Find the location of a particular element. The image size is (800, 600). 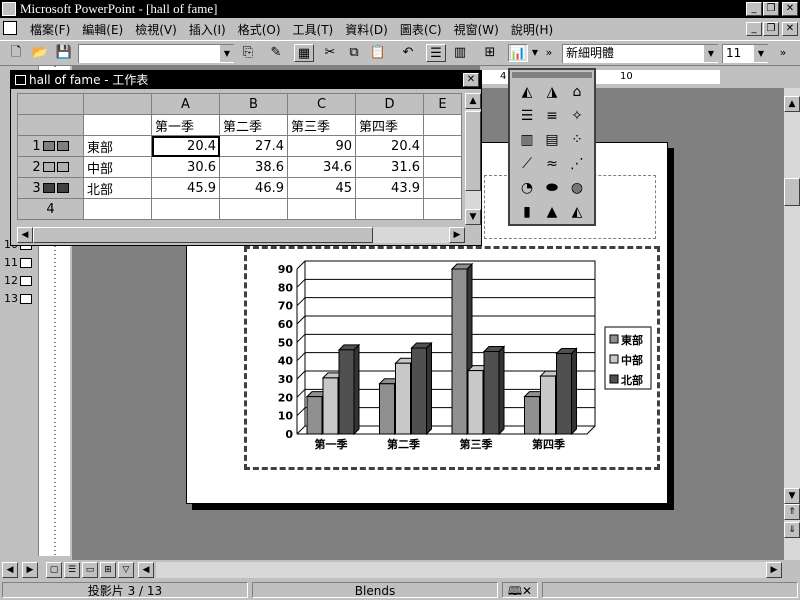

more-buttons-icon: » is located at coordinates (549, 53).